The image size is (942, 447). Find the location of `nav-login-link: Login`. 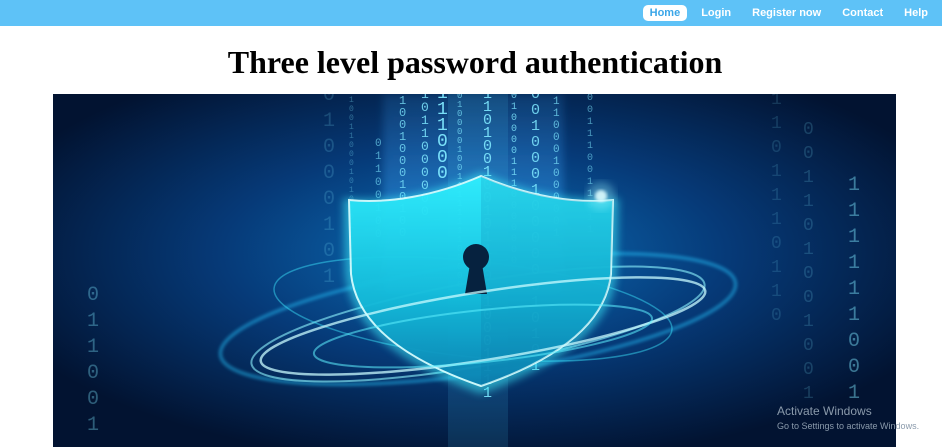

nav-login-link: Login is located at coordinates (716, 13).